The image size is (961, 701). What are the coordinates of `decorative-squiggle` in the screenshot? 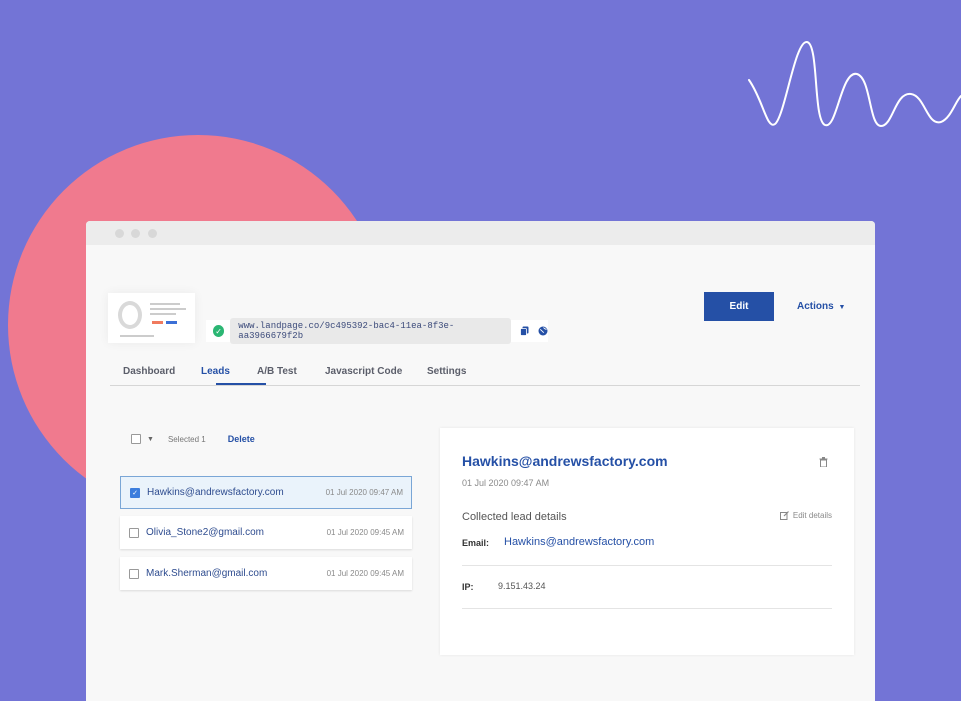 It's located at (854, 84).